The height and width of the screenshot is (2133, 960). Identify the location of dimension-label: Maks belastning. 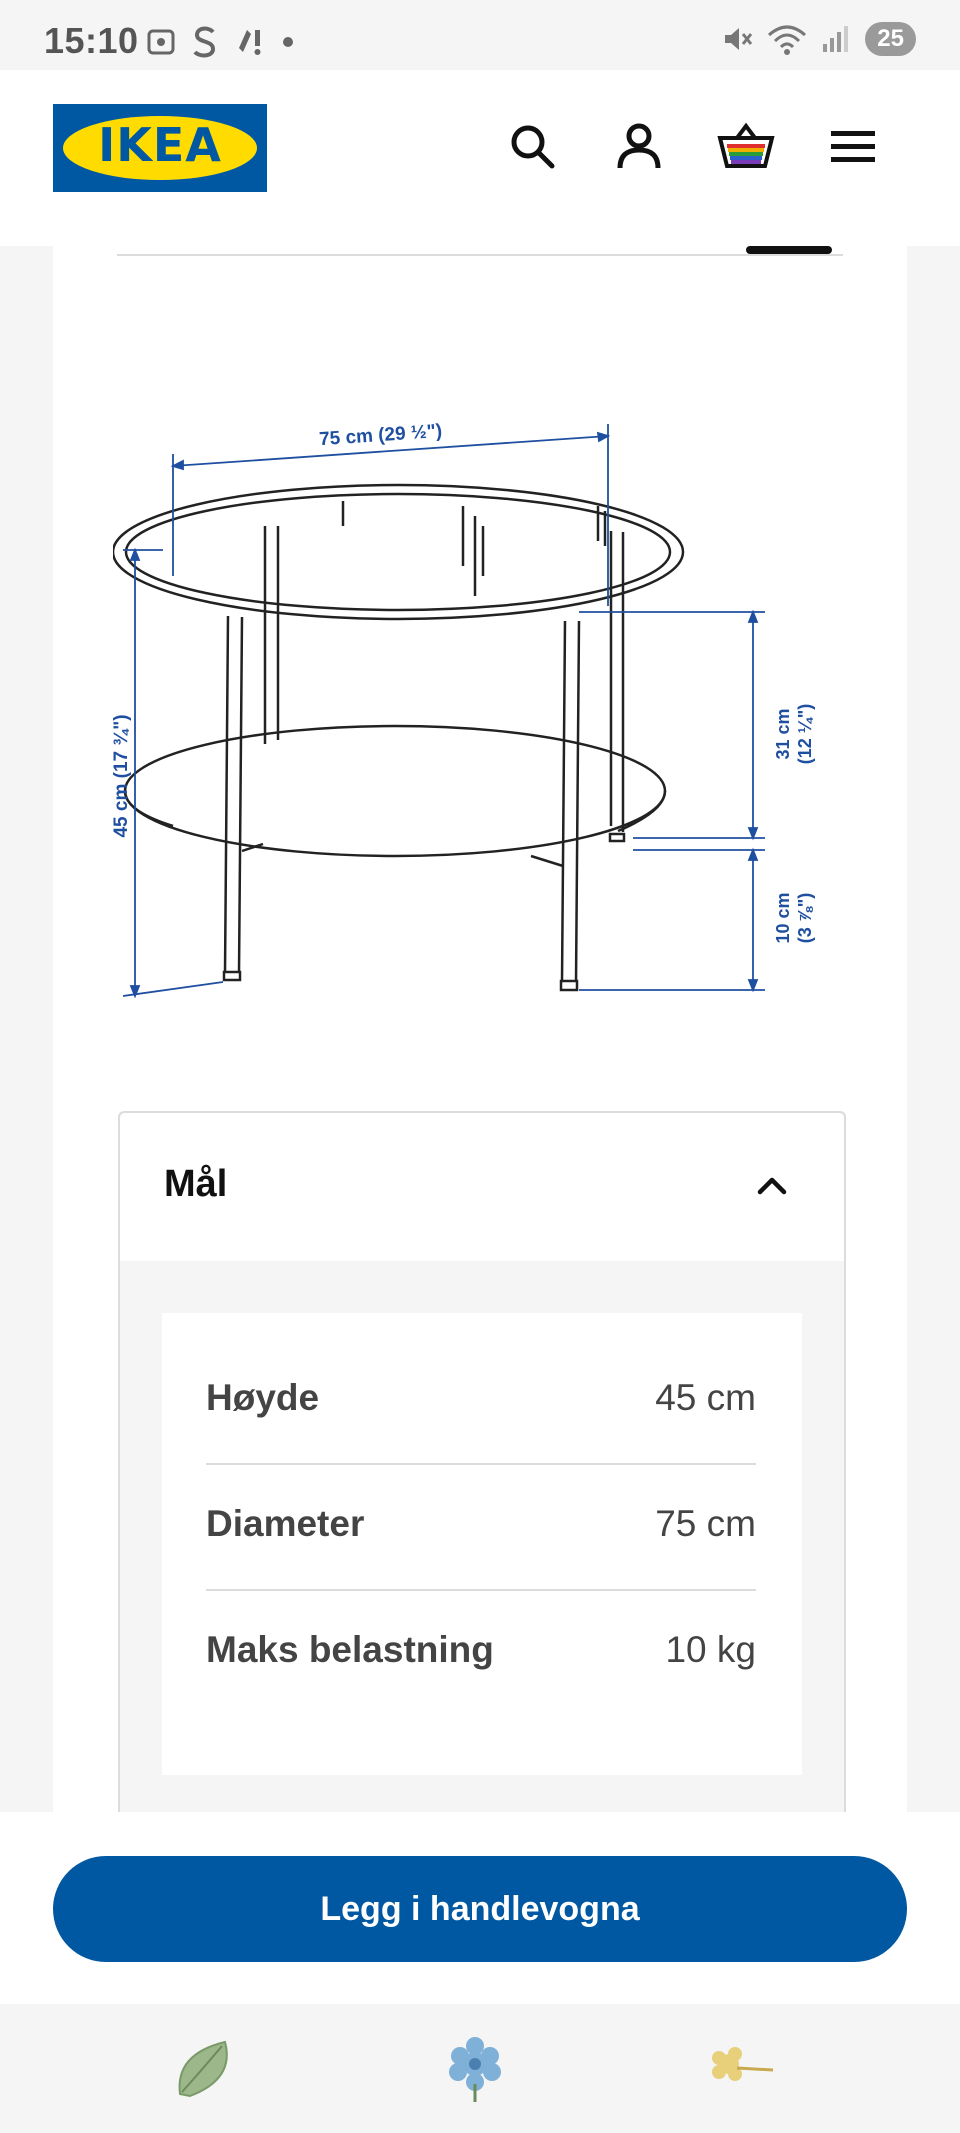
(350, 1649).